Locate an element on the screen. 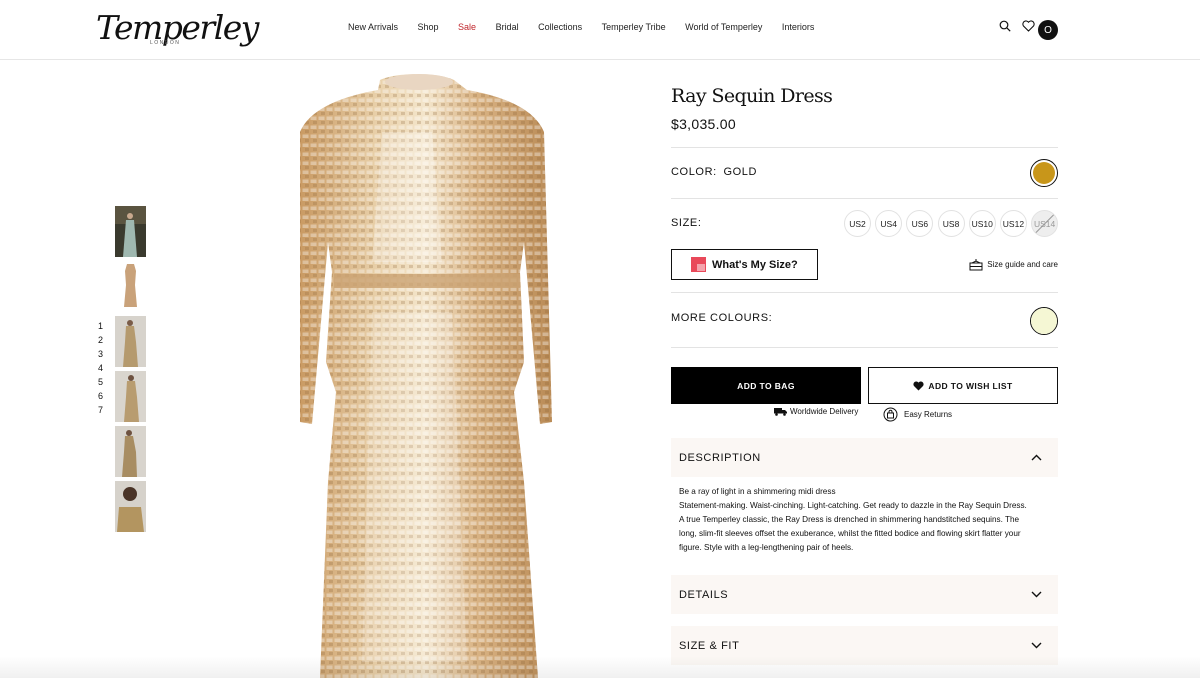  size-option: US2 is located at coordinates (857, 223).